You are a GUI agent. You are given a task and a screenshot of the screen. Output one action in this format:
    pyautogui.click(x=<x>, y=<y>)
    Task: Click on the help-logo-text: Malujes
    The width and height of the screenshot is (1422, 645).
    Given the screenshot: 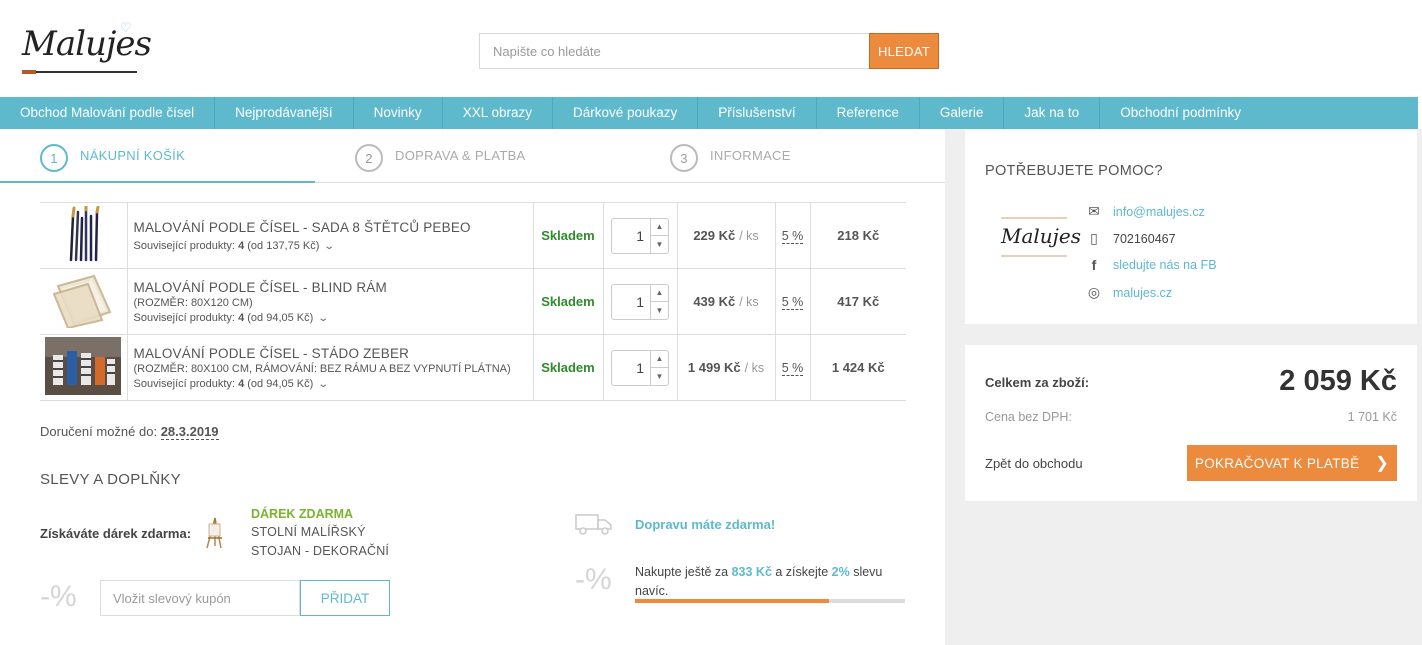 What is the action you would take?
    pyautogui.click(x=1041, y=236)
    